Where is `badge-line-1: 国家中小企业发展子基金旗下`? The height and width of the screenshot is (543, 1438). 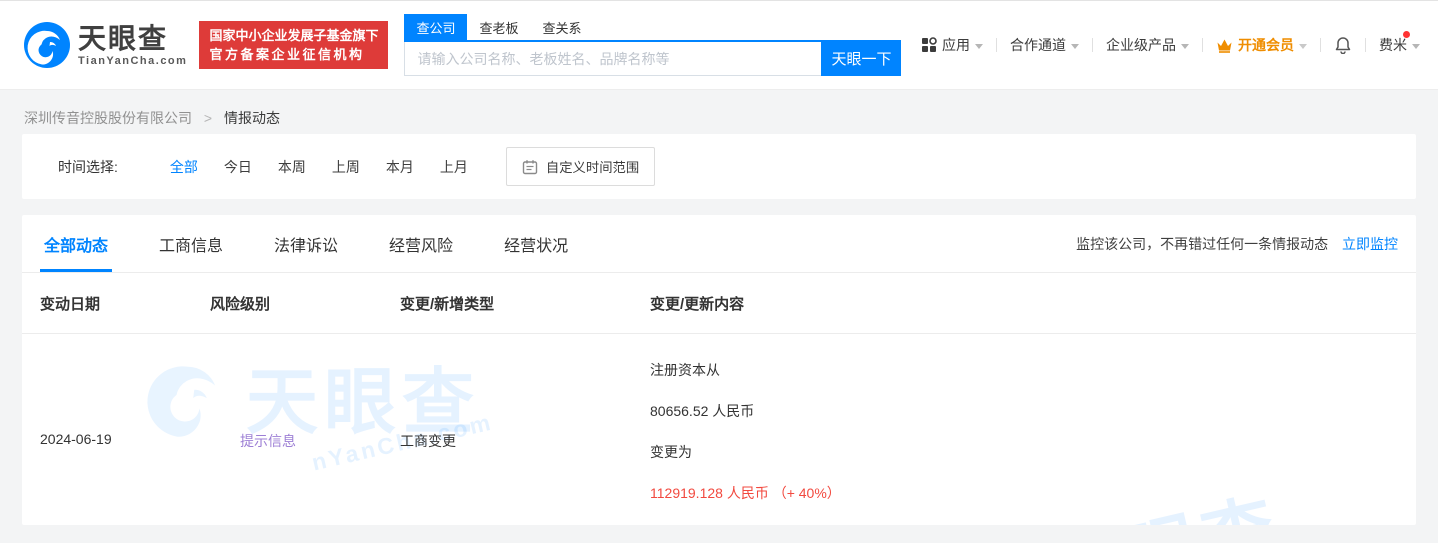 badge-line-1: 国家中小企业发展子基金旗下 is located at coordinates (294, 35).